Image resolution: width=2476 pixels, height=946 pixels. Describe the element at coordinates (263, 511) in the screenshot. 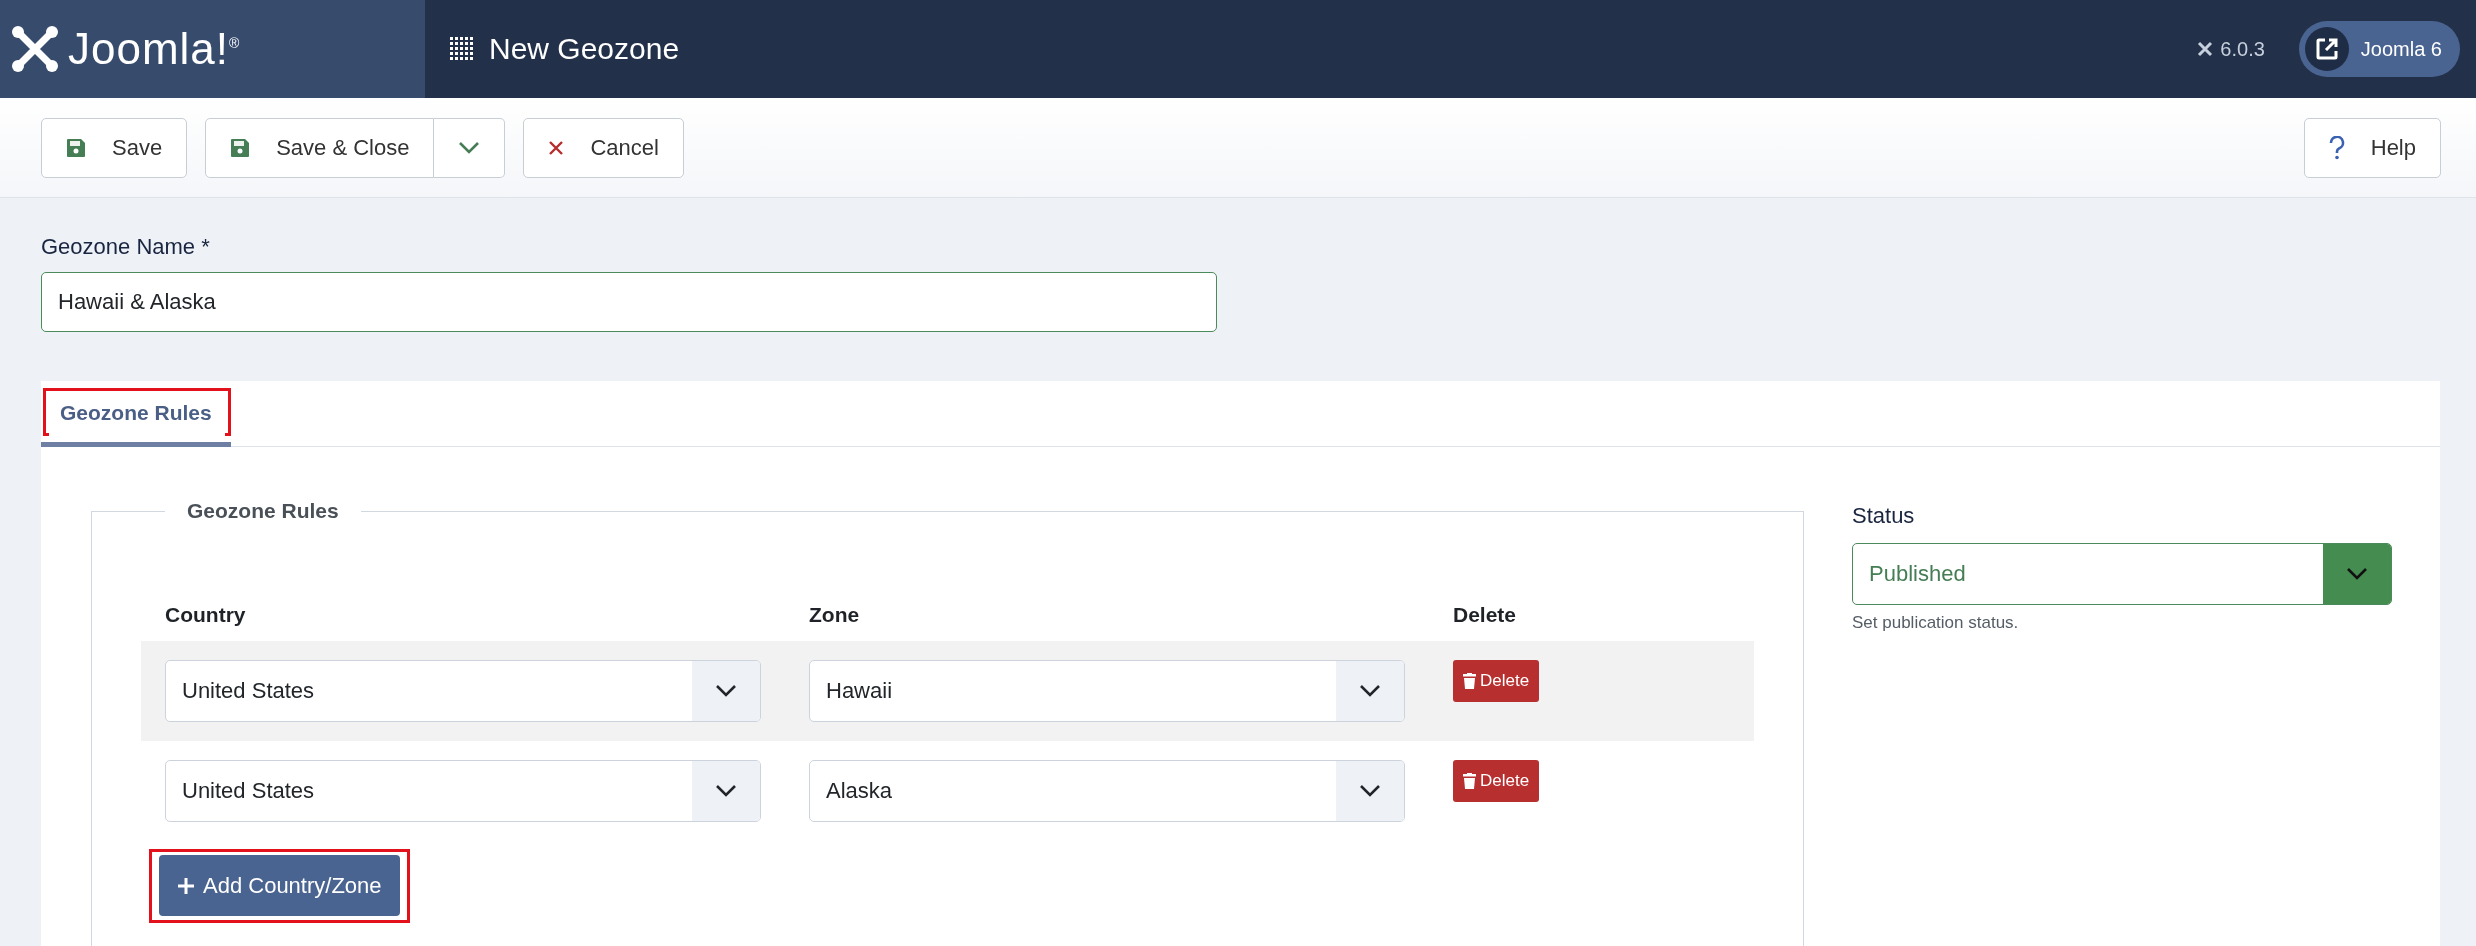

I see `fieldset-legend: Geozone Rules` at that location.